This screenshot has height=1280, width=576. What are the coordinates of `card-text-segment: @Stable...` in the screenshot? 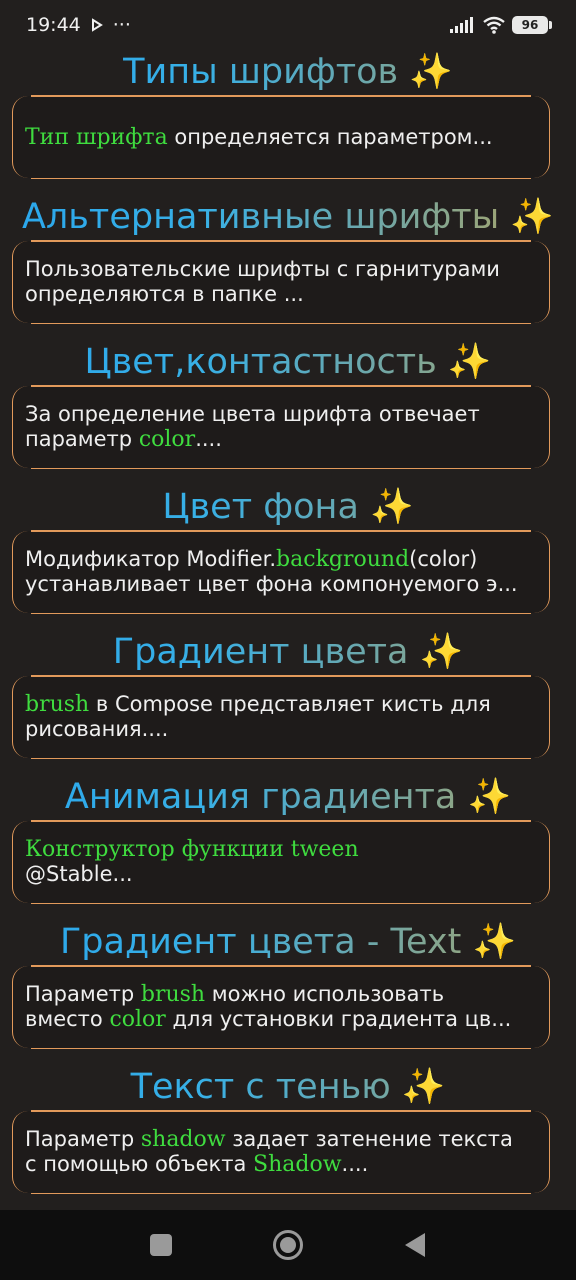 It's located at (79, 874).